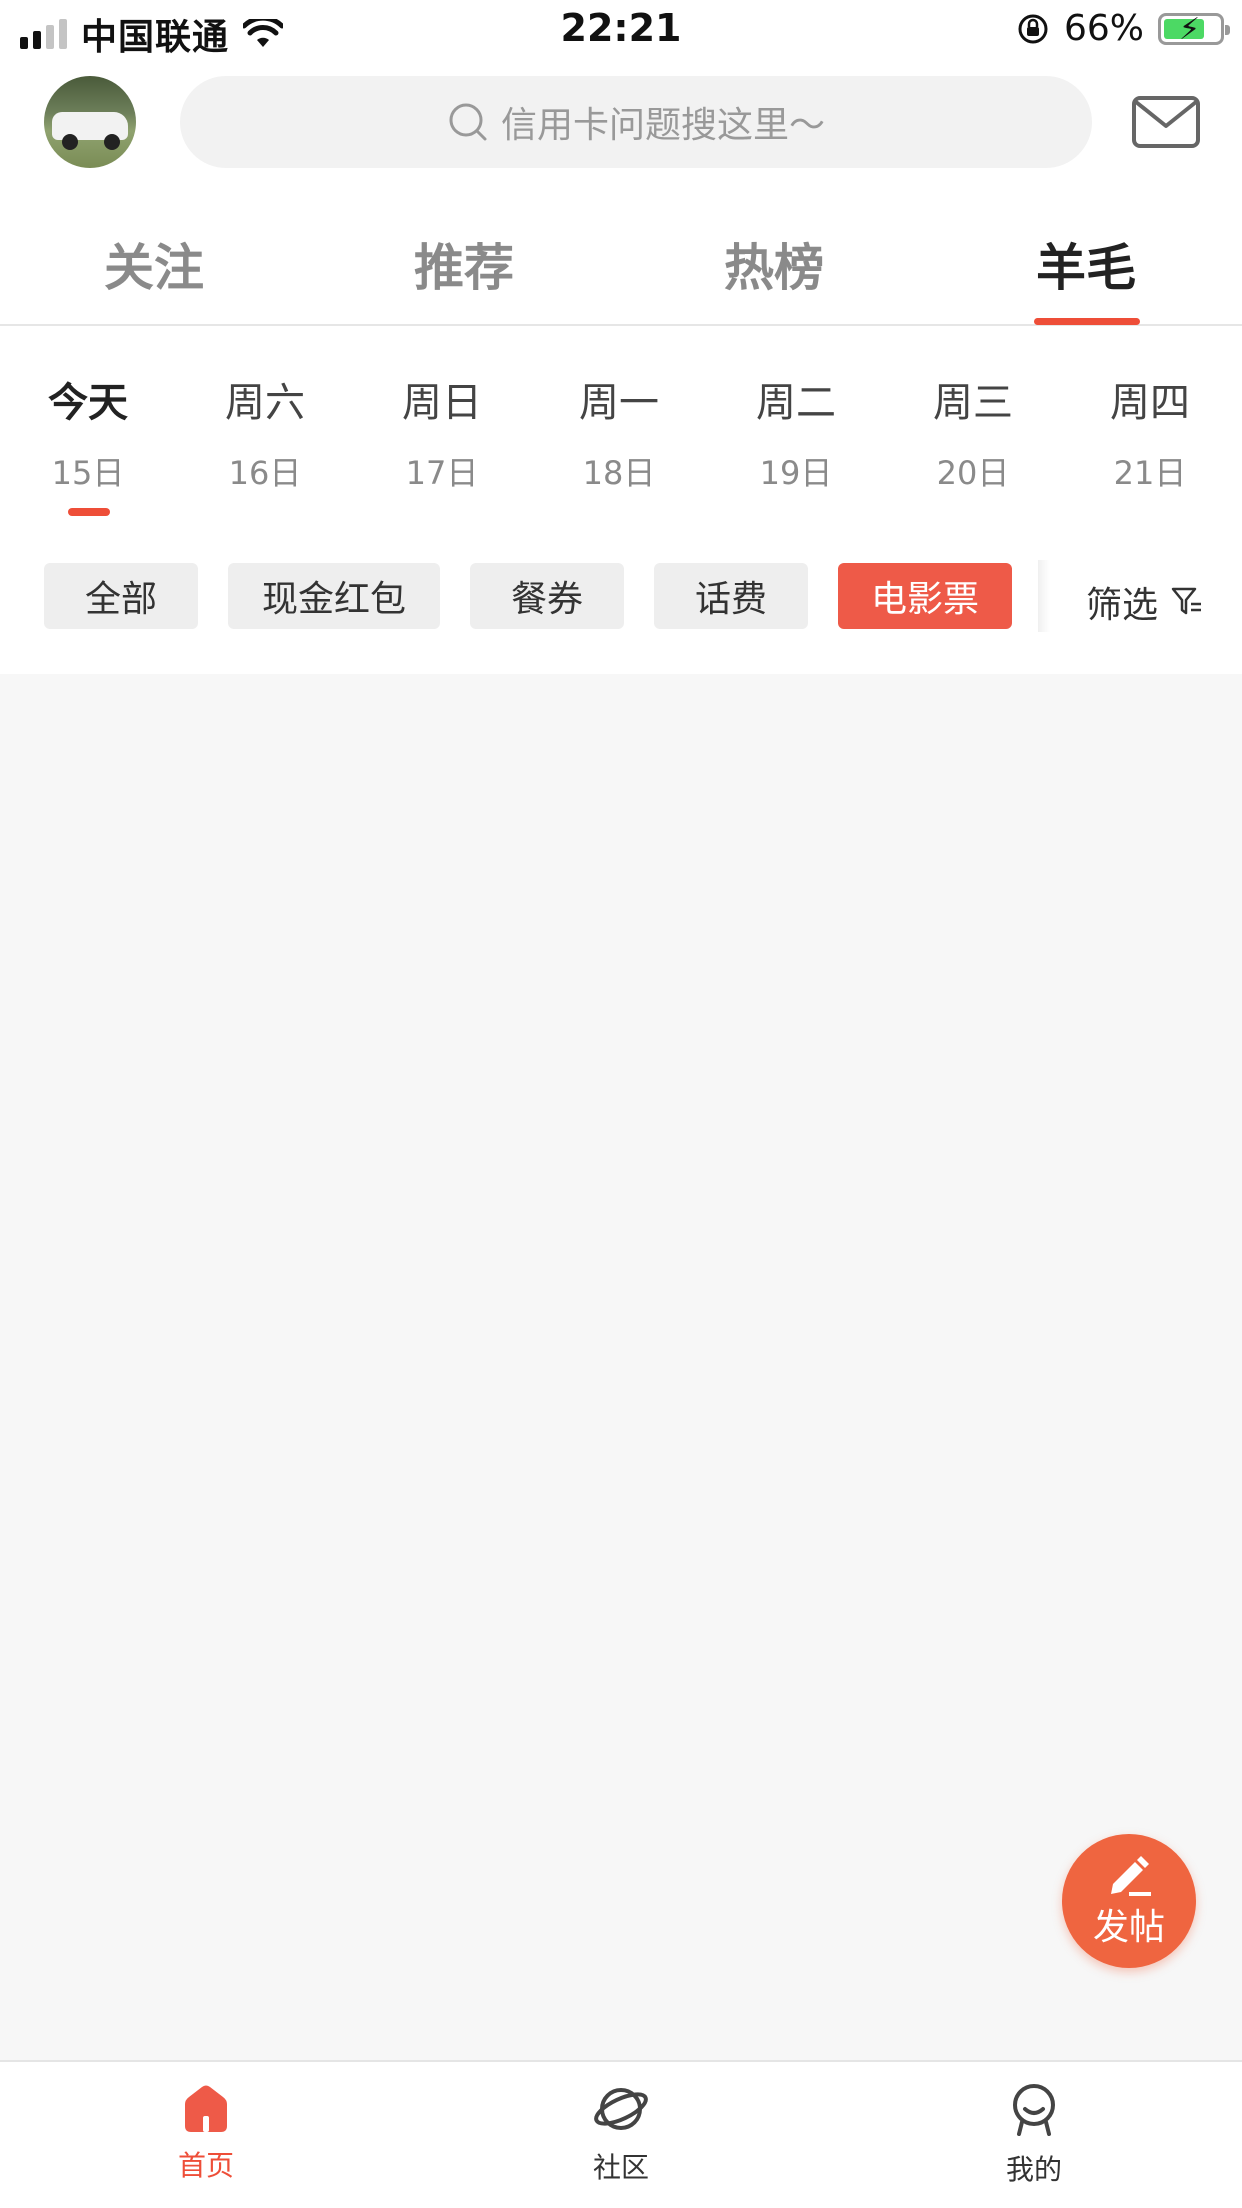 The height and width of the screenshot is (2208, 1242). Describe the element at coordinates (154, 264) in the screenshot. I see `tab-follow: 关注` at that location.